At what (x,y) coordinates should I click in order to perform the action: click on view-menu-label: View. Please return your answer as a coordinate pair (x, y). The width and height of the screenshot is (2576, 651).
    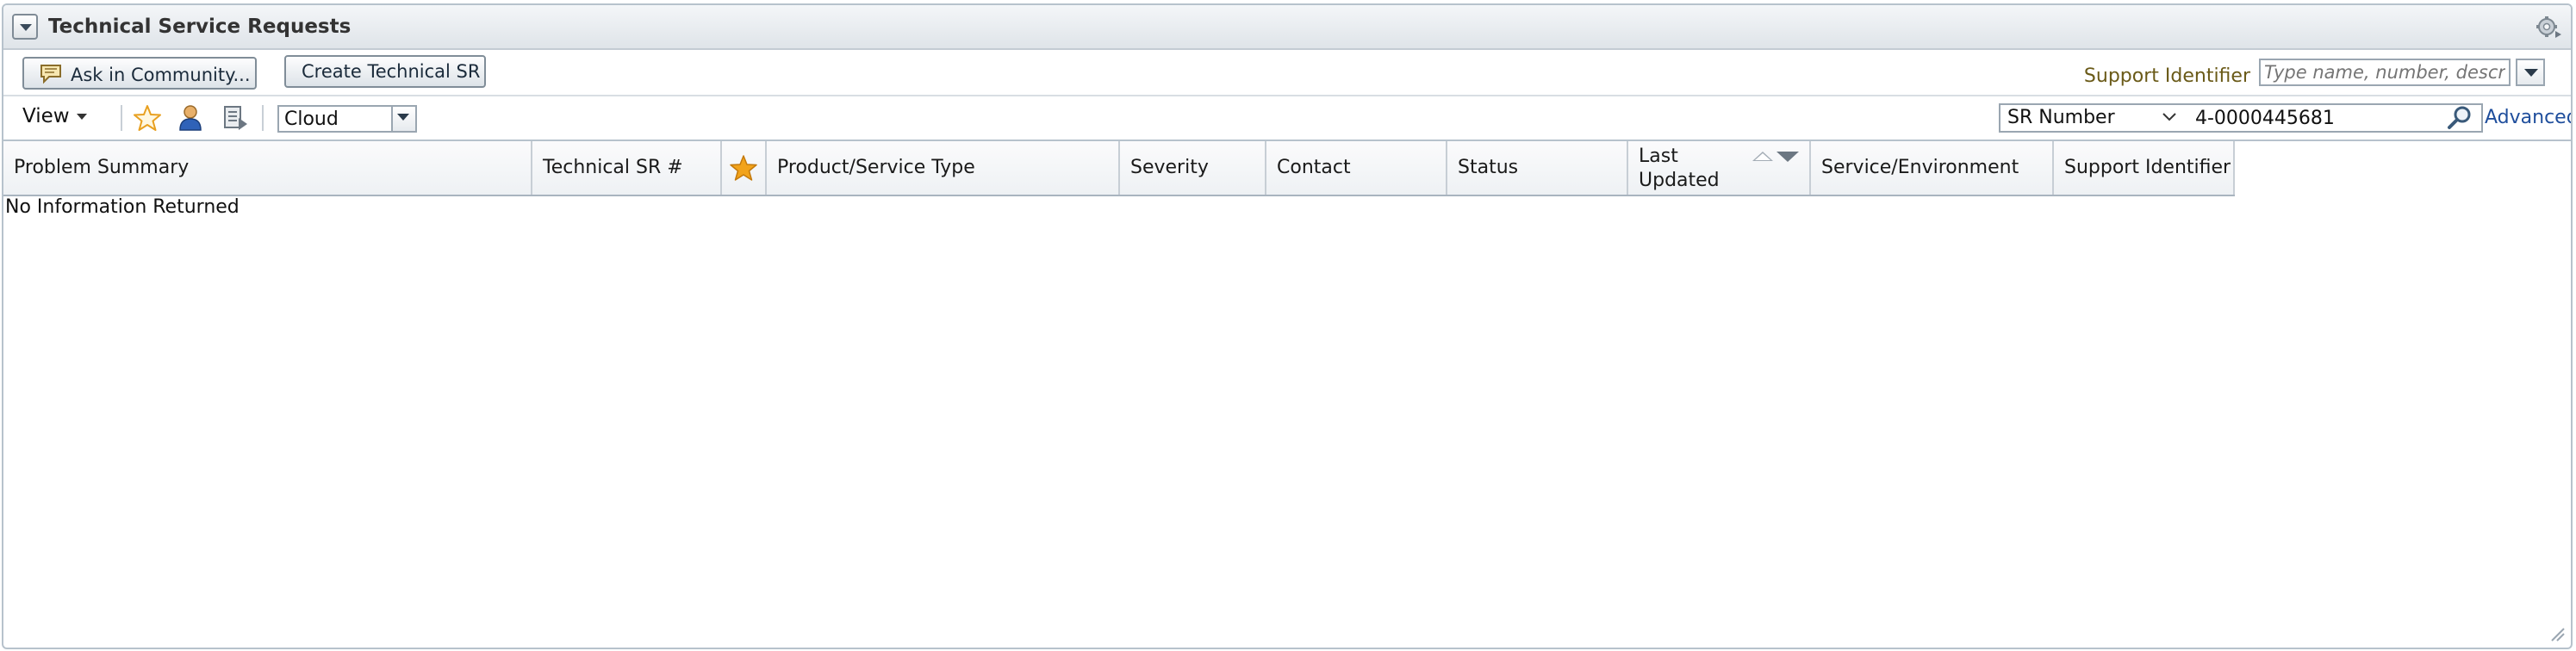
    Looking at the image, I should click on (46, 116).